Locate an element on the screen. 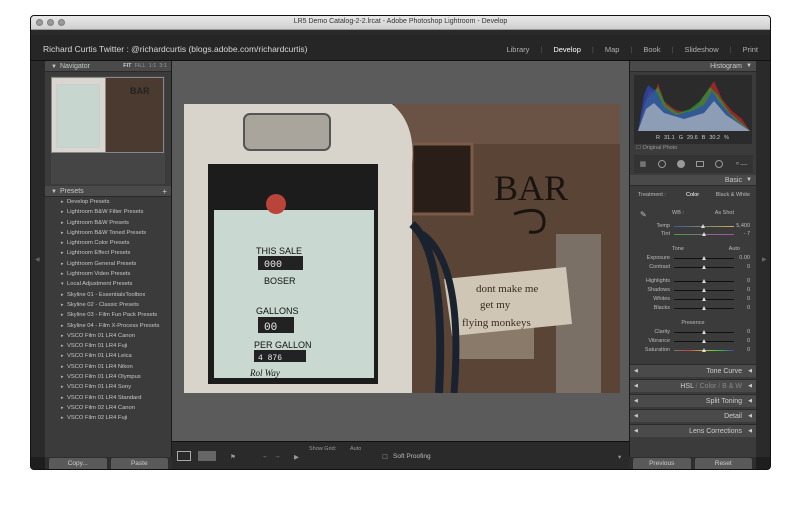 The image size is (800, 512). saturation-knob is located at coordinates (704, 350).